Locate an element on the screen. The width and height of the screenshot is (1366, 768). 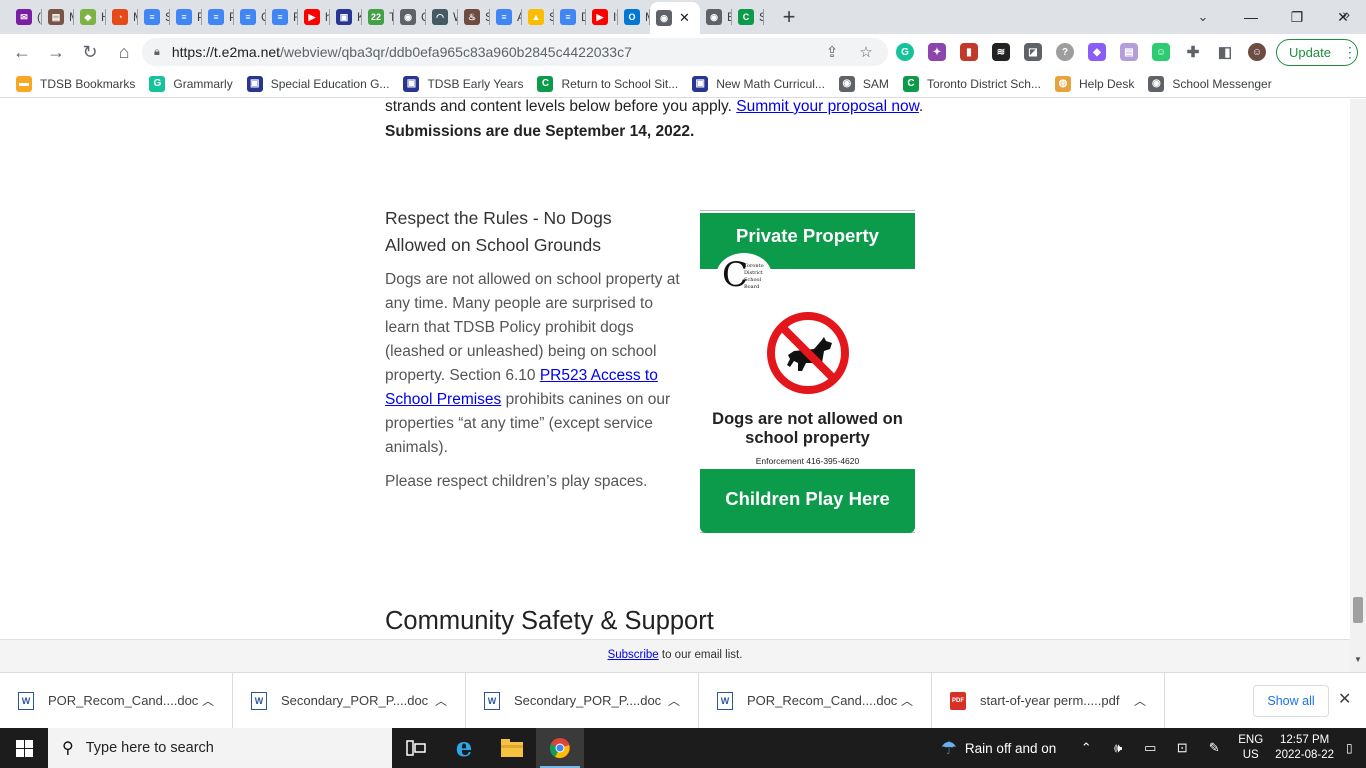
internet-explorer-icon: e is located at coordinates (464, 748).